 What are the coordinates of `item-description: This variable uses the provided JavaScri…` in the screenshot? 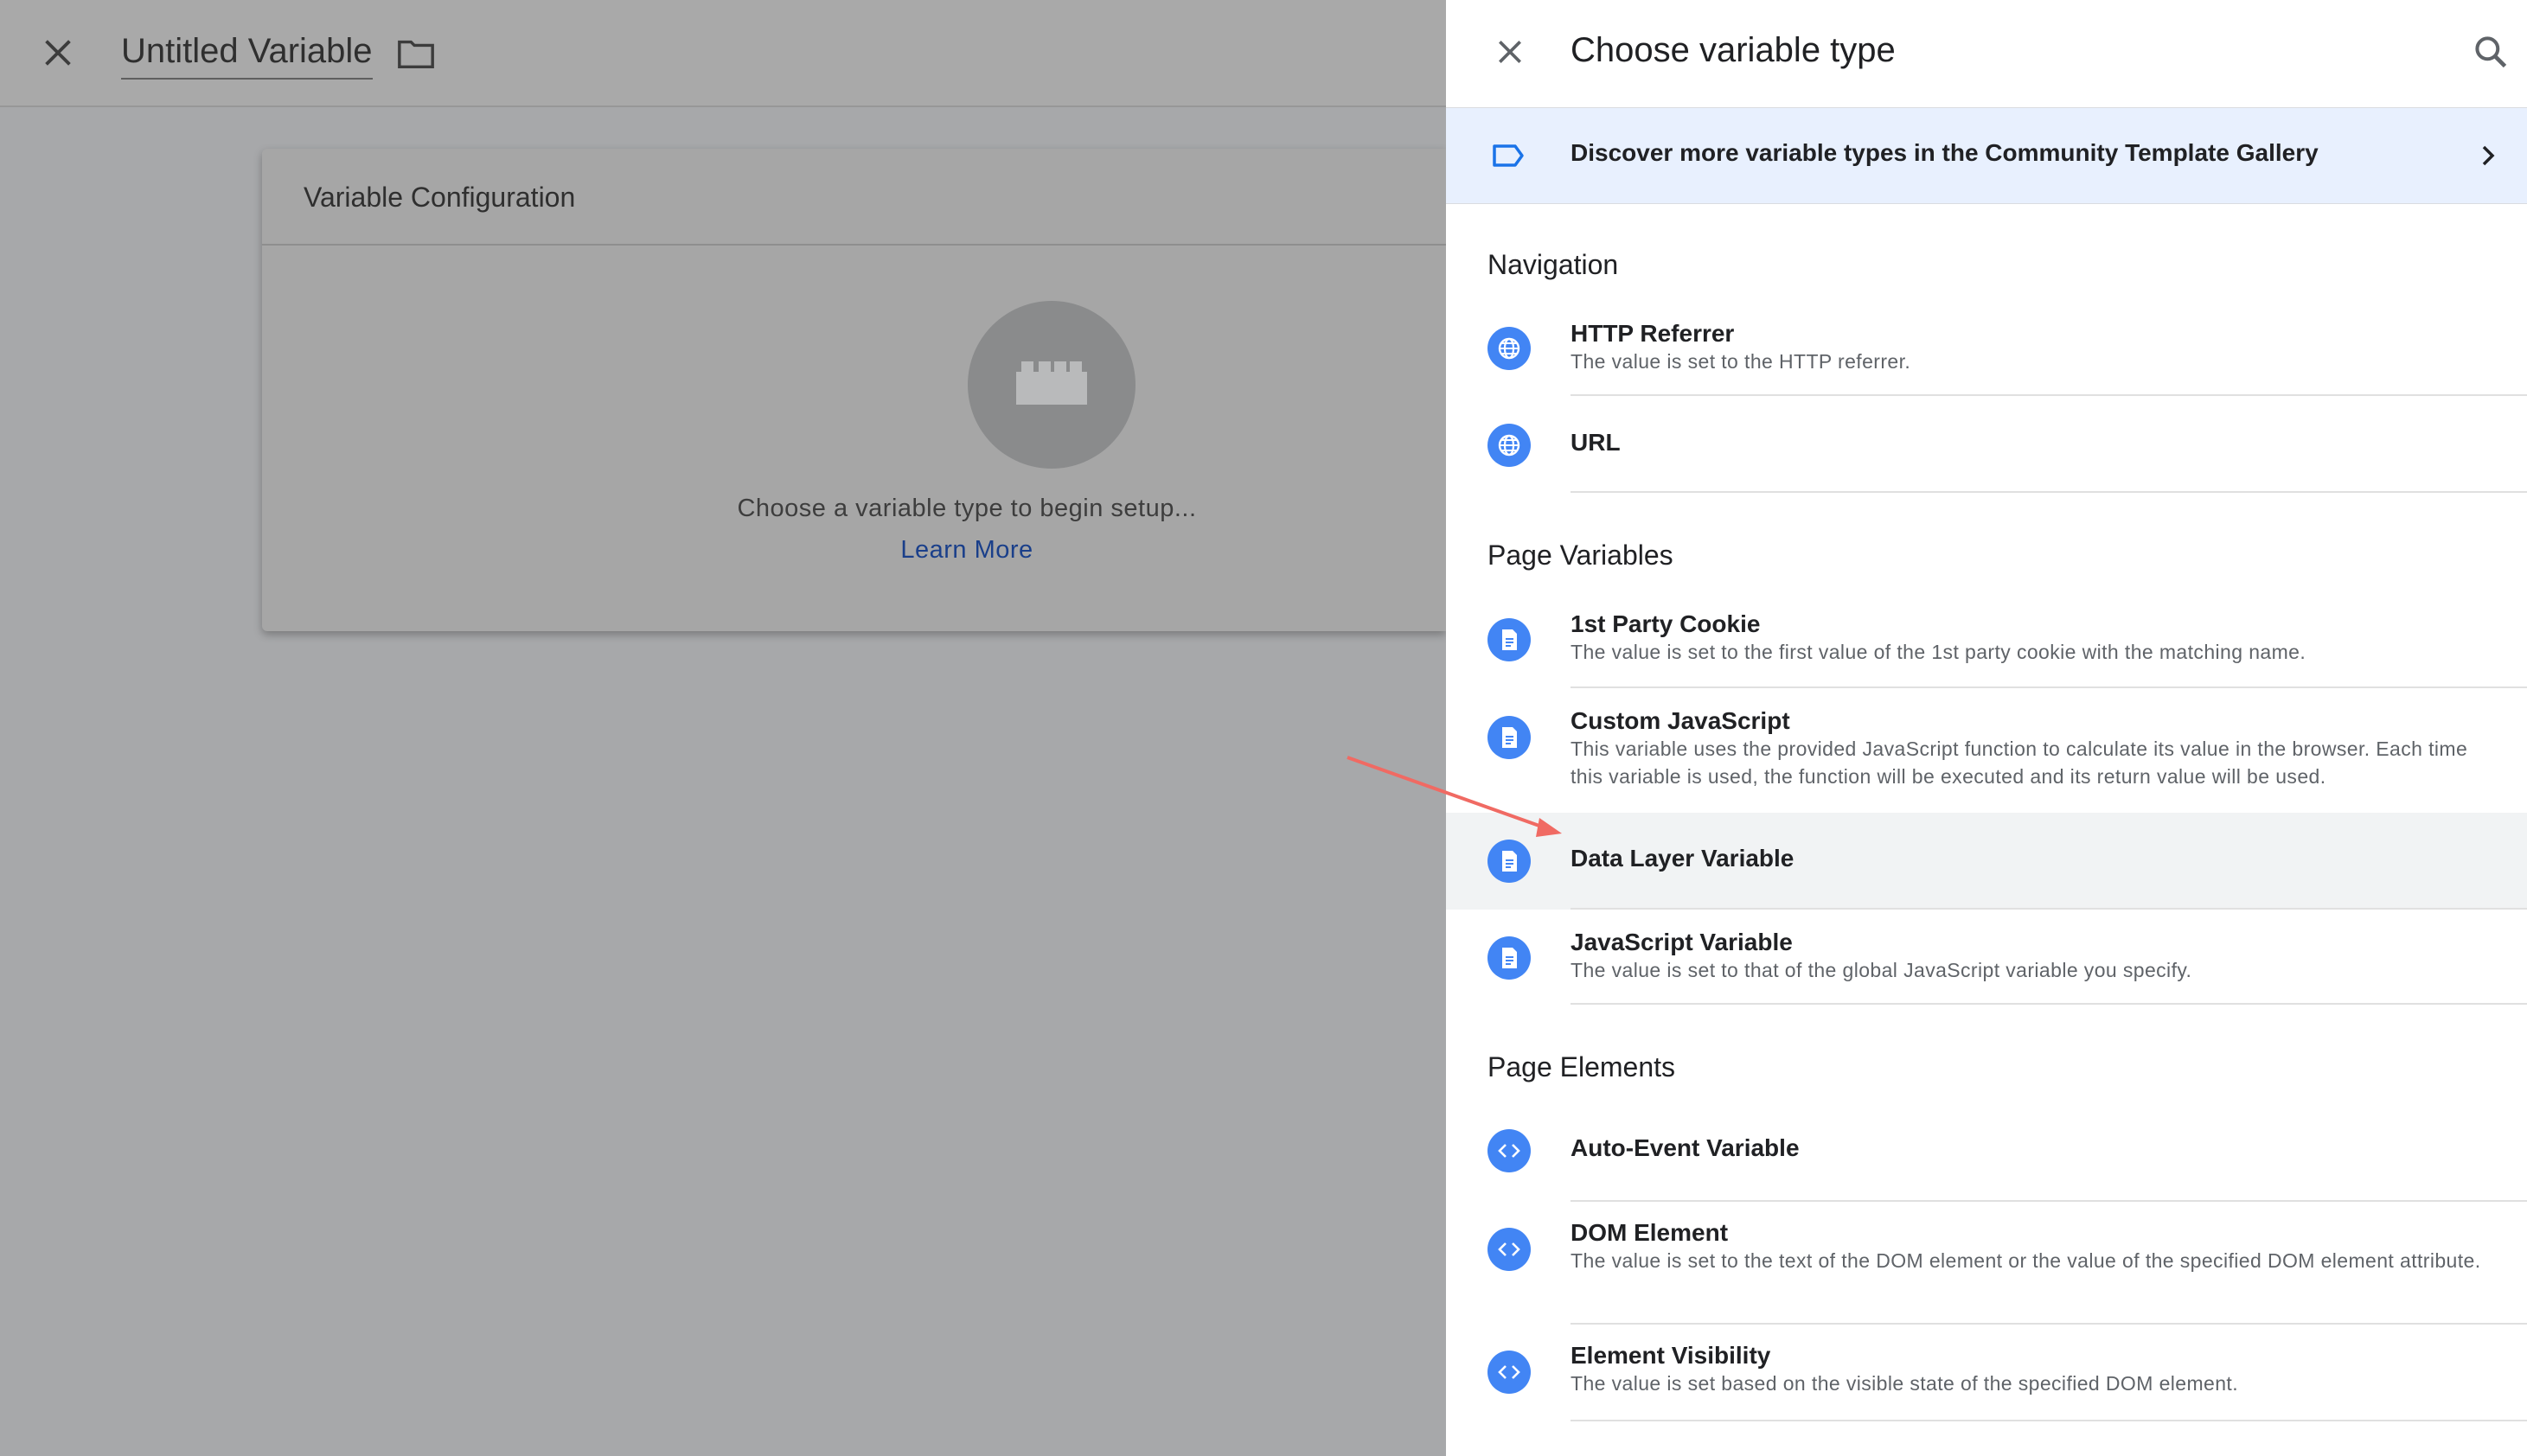 It's located at (2019, 763).